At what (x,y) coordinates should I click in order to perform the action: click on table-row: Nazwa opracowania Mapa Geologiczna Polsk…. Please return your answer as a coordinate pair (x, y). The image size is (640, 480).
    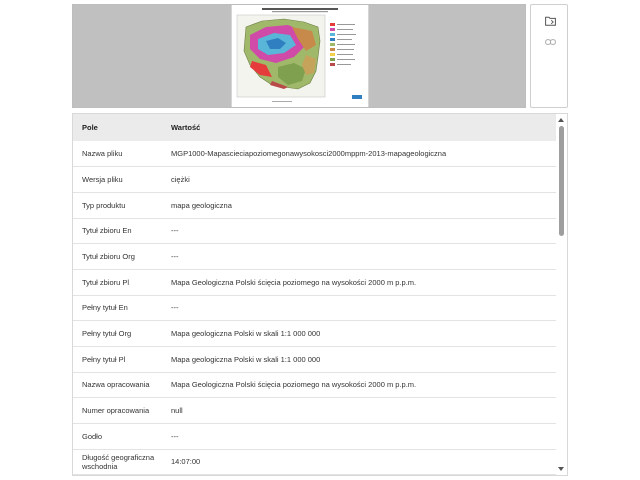
    Looking at the image, I should click on (315, 385).